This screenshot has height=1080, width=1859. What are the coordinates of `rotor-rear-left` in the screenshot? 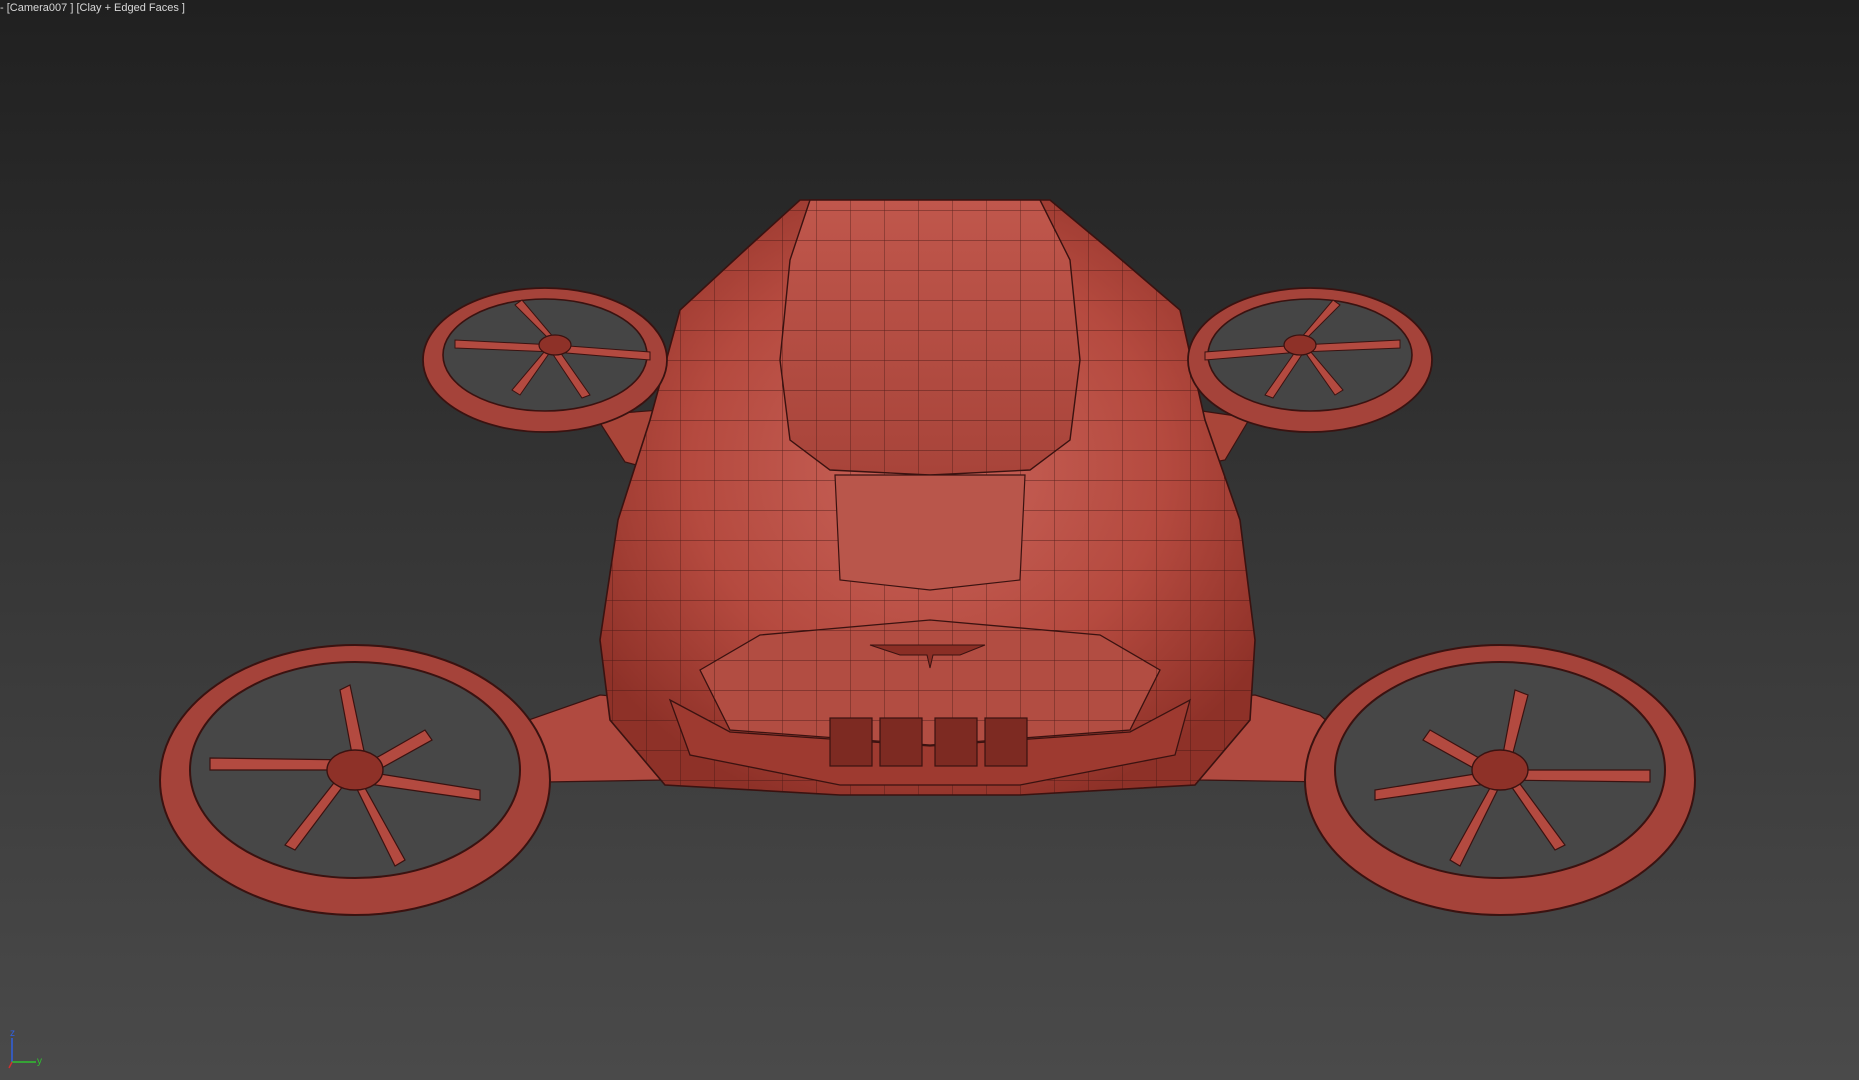 It's located at (545, 360).